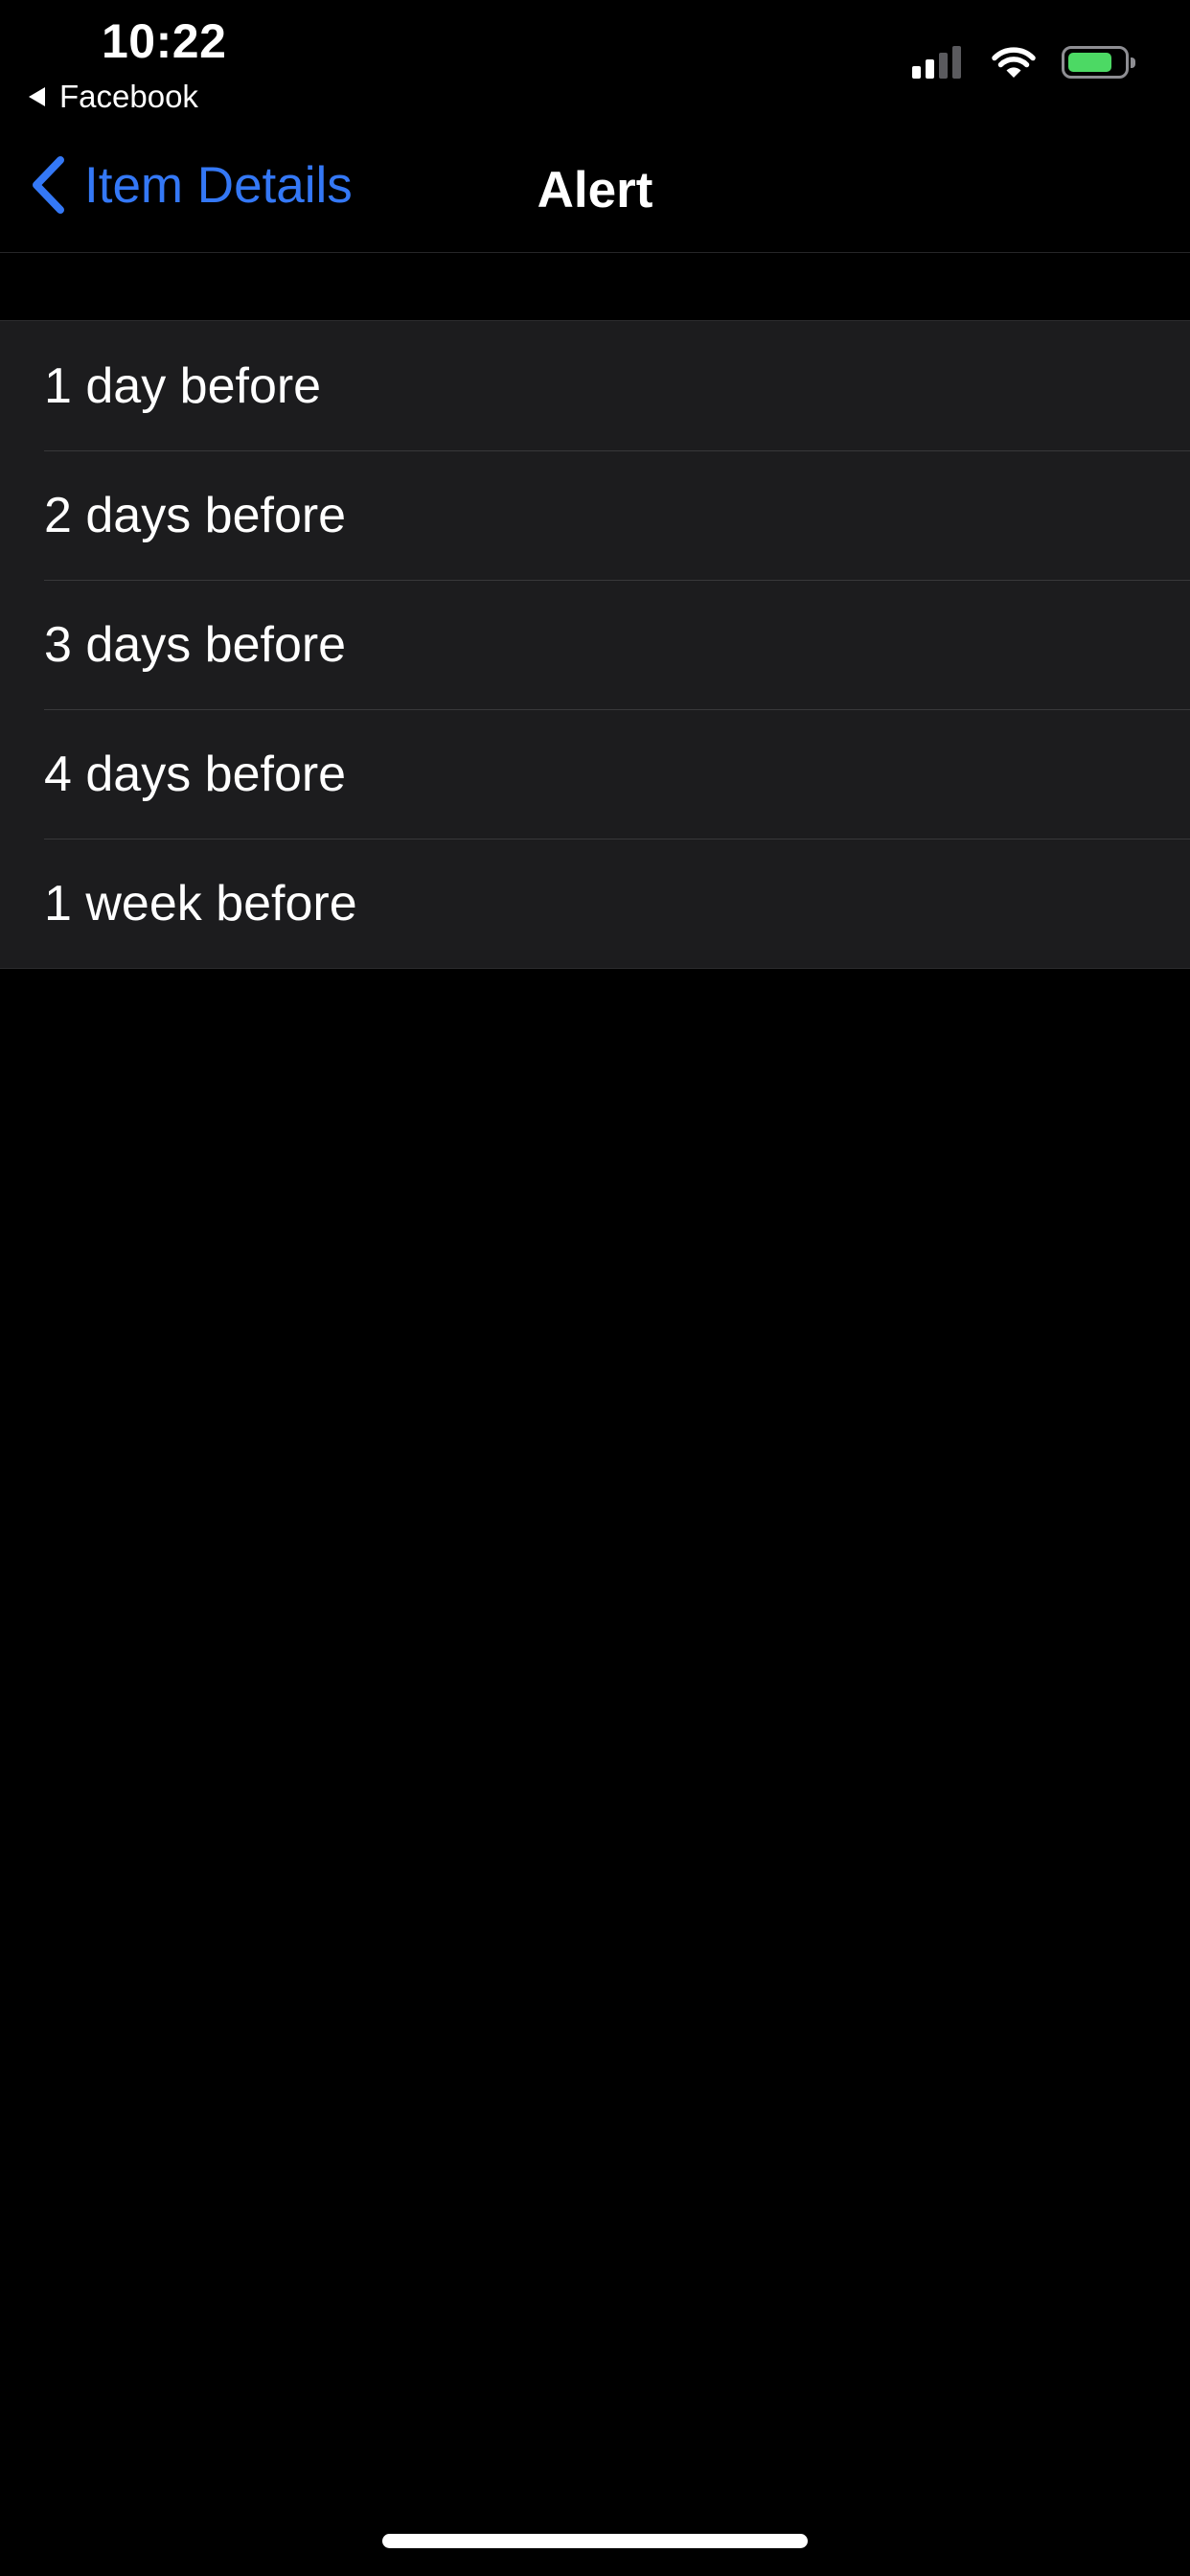 Image resolution: width=1190 pixels, height=2576 pixels. I want to click on home-indicator, so click(595, 2541).